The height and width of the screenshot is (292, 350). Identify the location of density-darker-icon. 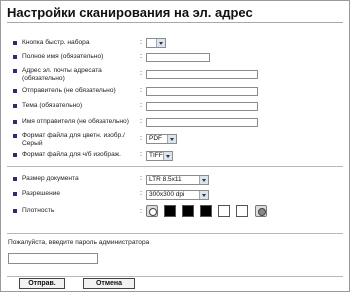
(262, 212).